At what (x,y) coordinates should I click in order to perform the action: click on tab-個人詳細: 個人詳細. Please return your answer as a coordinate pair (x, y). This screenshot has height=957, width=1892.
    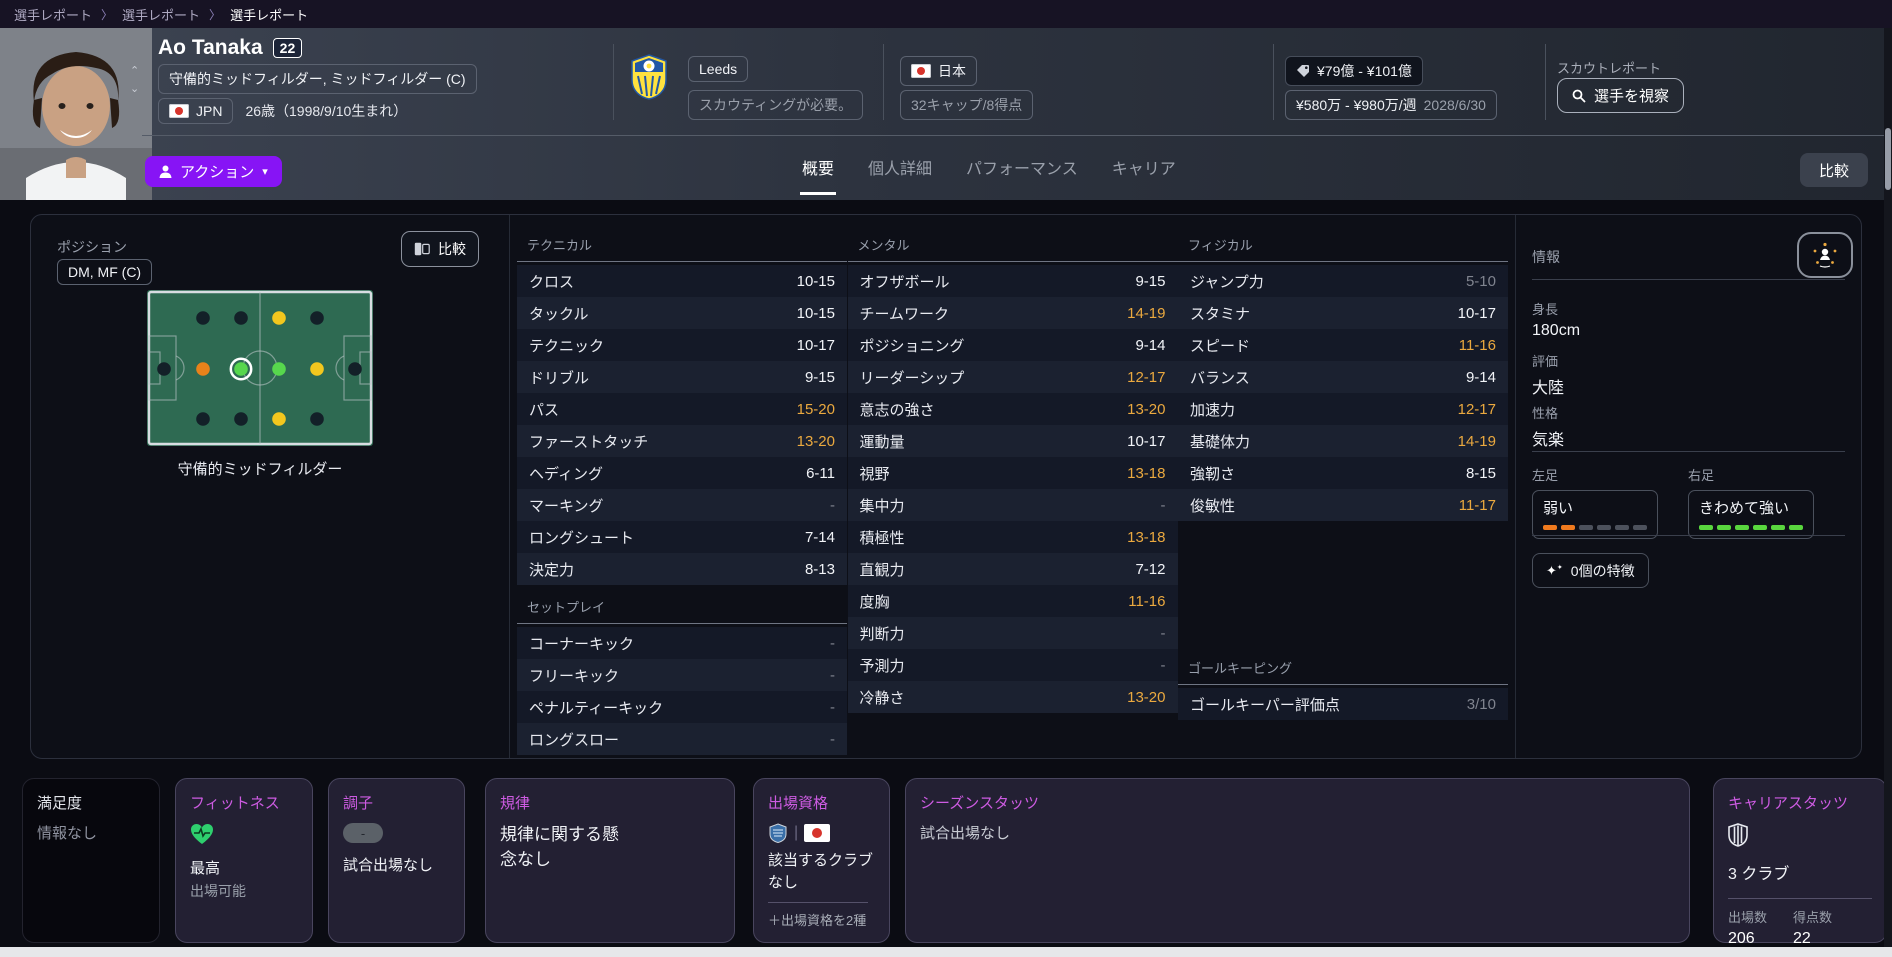
    Looking at the image, I should click on (900, 171).